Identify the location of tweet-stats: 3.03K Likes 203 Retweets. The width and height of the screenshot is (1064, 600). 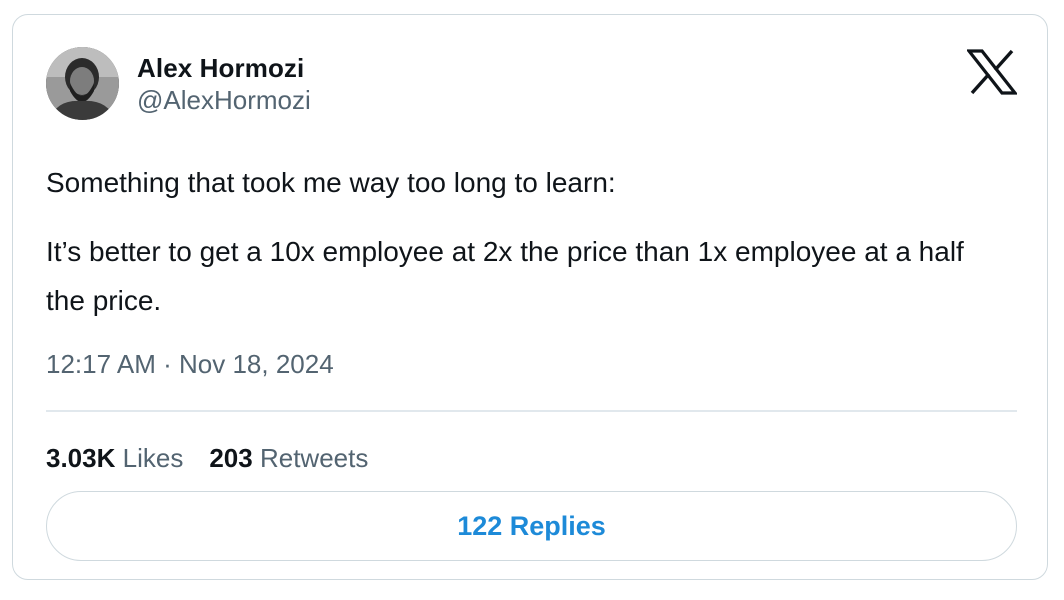
(207, 458).